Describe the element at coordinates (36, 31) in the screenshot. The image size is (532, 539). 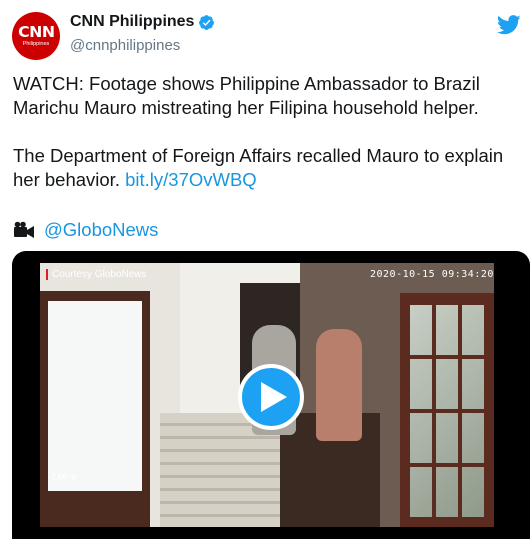
I see `cnn-logo-text: CNN` at that location.